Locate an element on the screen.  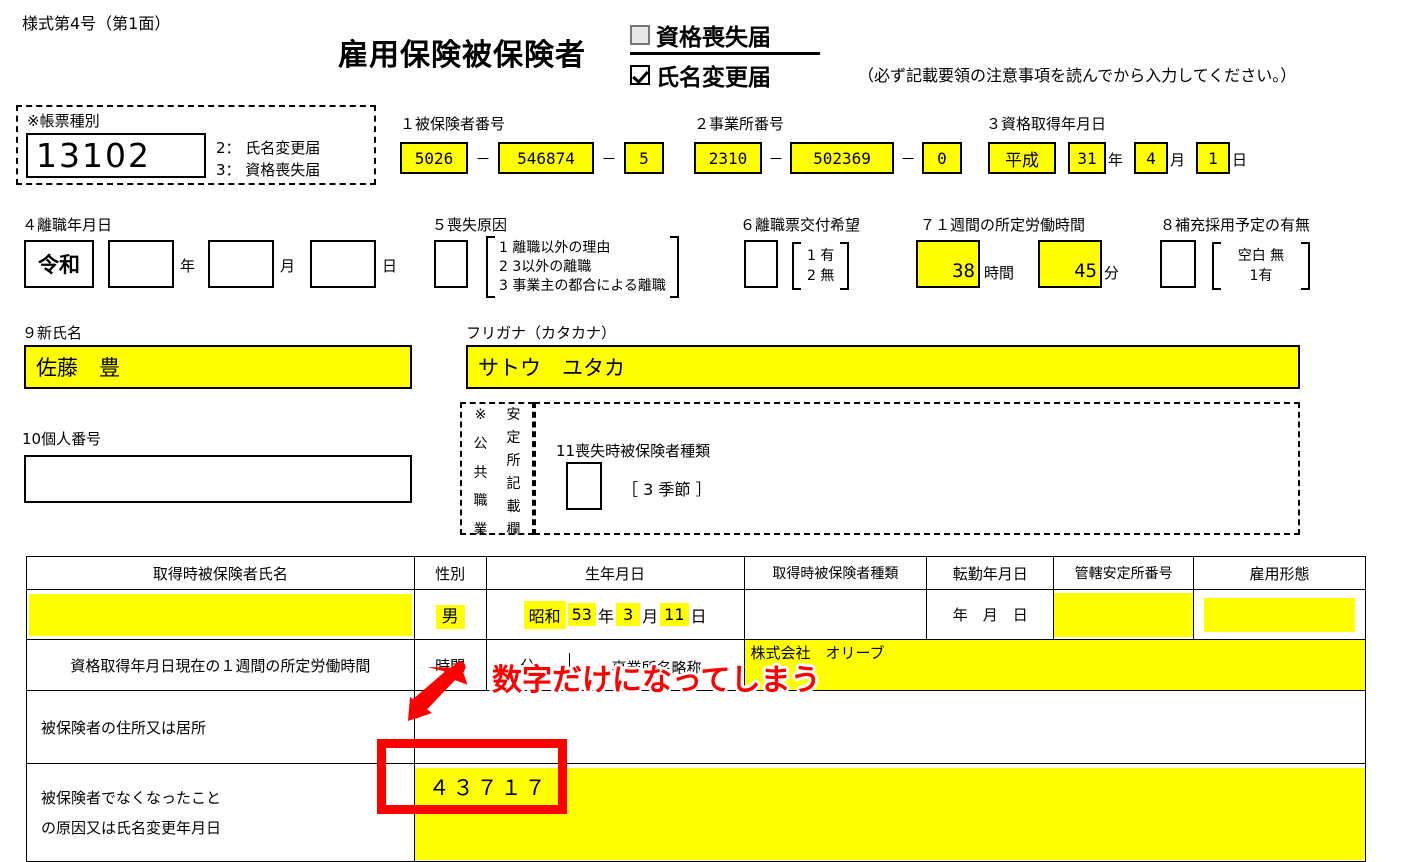
field5-input is located at coordinates (451, 264).